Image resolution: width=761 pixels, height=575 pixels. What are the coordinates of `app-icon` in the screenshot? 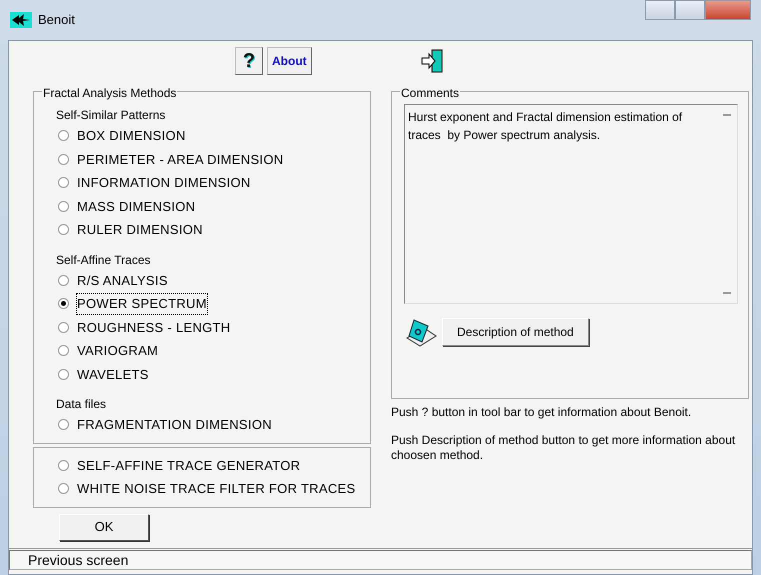 It's located at (21, 20).